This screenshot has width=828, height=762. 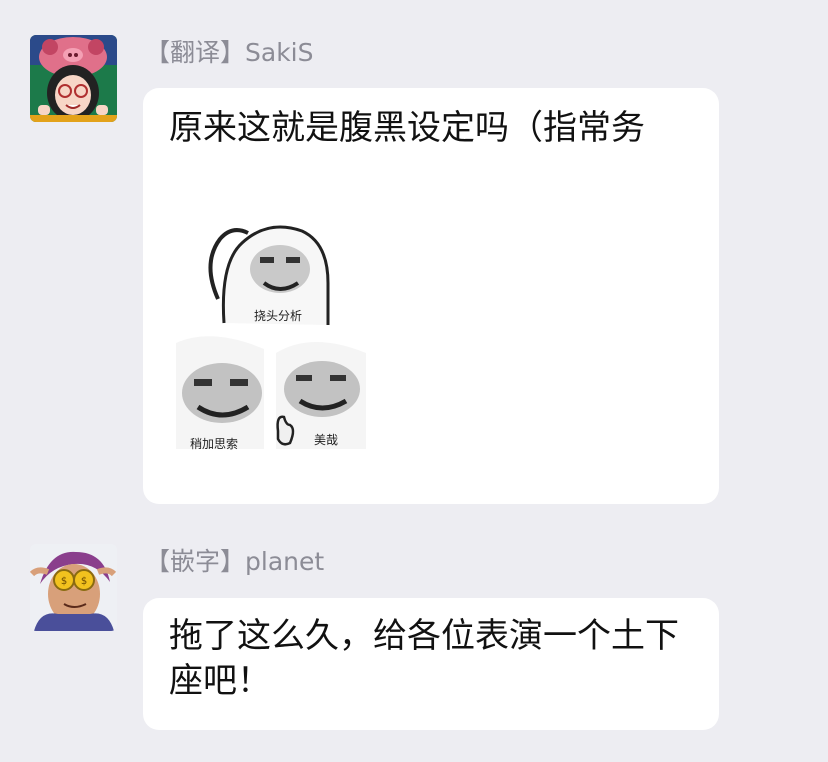 I want to click on avatar-sakis-image, so click(x=73, y=78).